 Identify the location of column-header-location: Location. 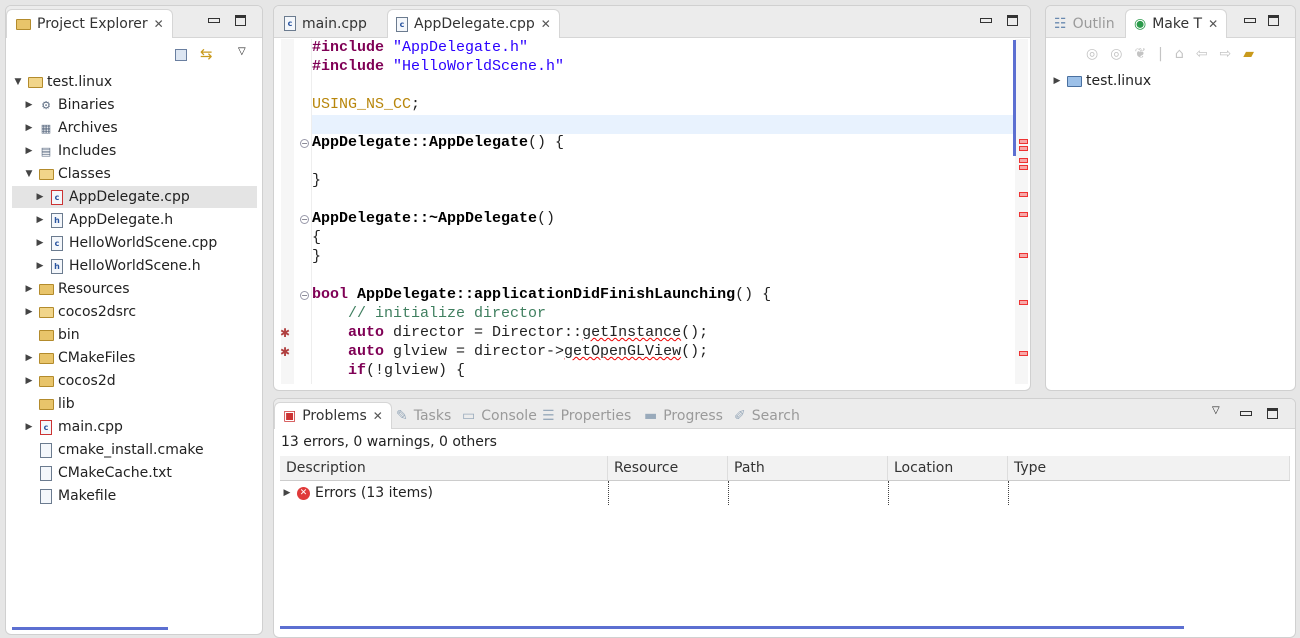
(948, 468).